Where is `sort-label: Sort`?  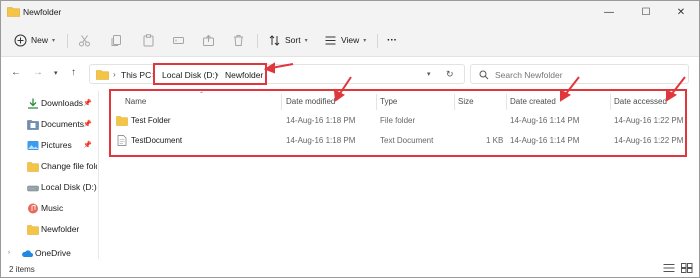 sort-label: Sort is located at coordinates (293, 40).